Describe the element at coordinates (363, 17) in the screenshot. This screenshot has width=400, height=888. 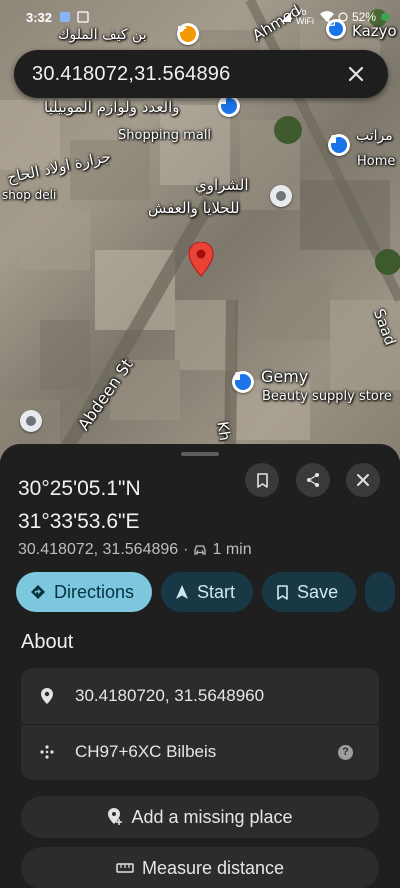
I see `status-battery: 52%` at that location.